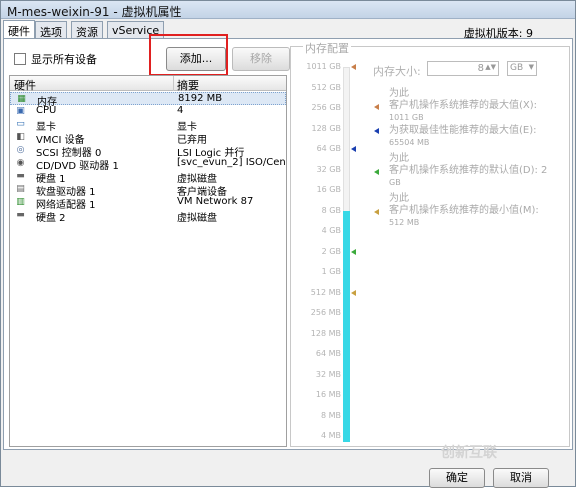 The width and height of the screenshot is (576, 488). What do you see at coordinates (261, 59) in the screenshot?
I see `remove-button: 移除` at bounding box center [261, 59].